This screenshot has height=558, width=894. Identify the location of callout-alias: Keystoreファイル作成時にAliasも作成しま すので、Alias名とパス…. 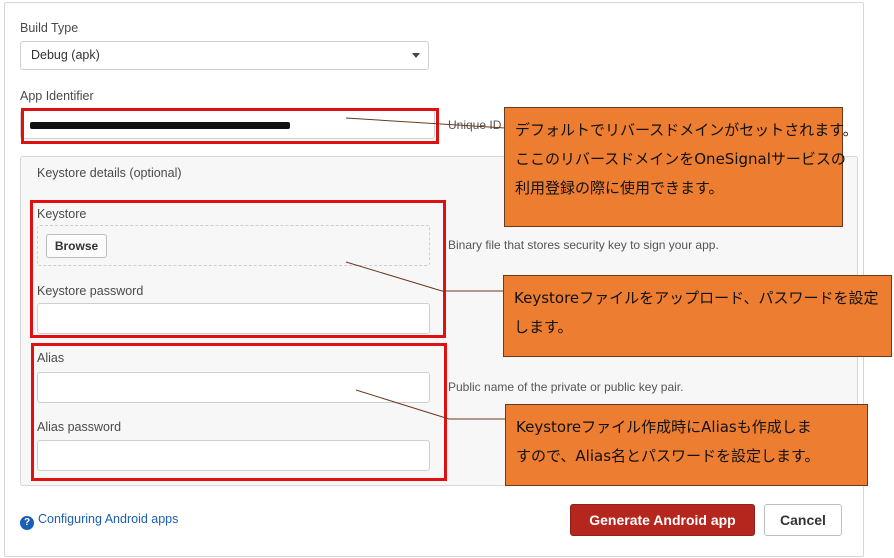
(686, 445).